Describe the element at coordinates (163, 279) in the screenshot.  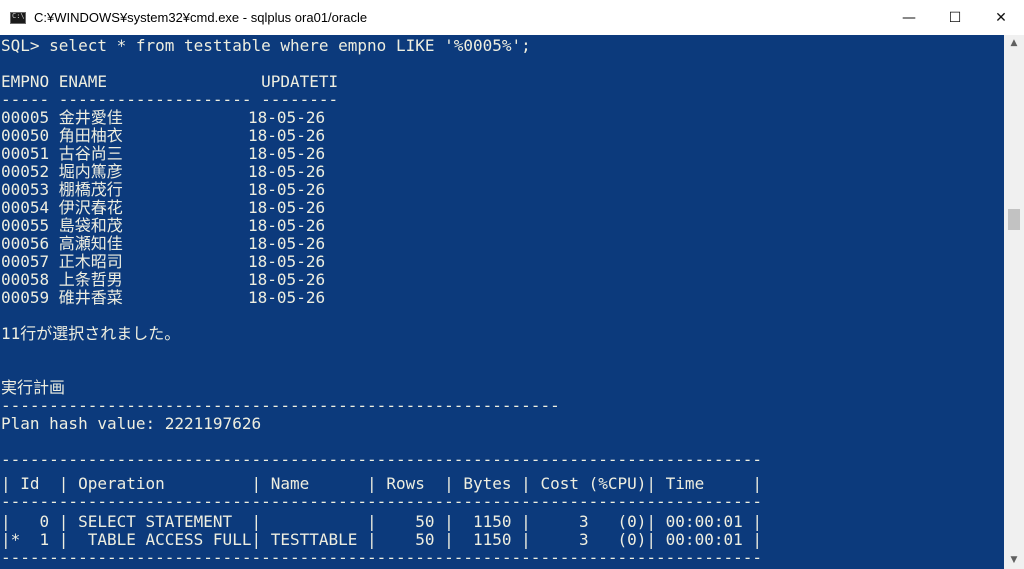
I see `console-line: 00058 上条哲男 18-05-26` at that location.